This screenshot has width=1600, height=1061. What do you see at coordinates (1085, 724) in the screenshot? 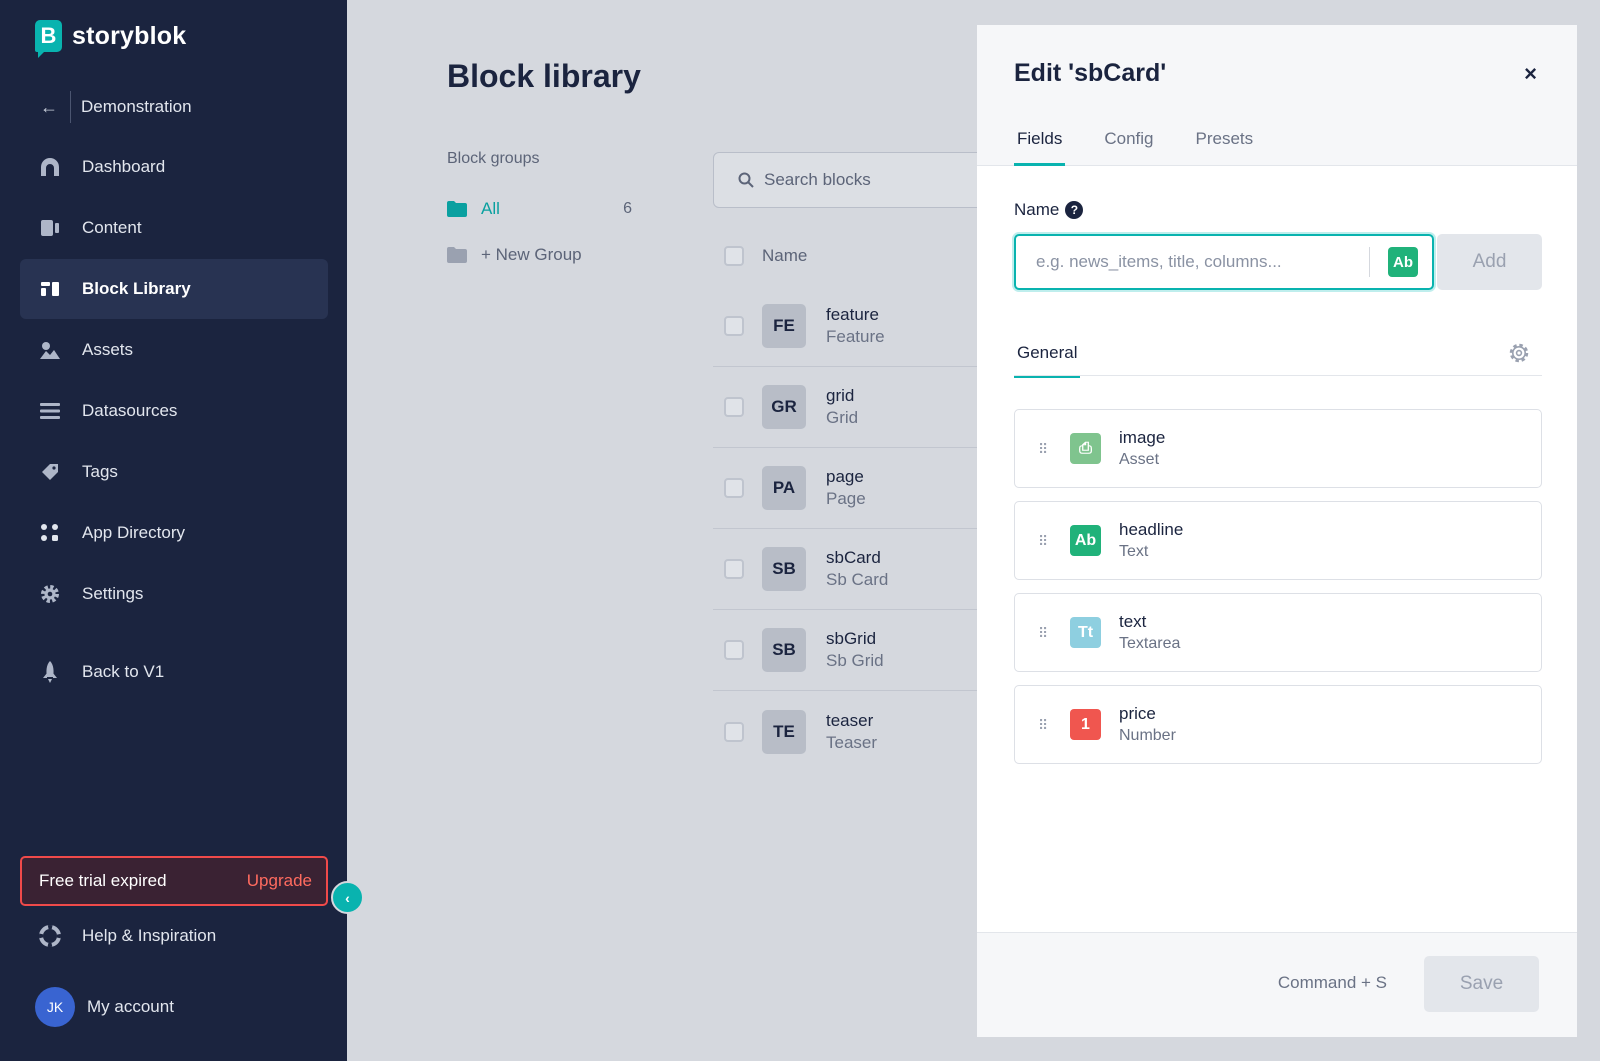
I see `number-type-icon: 1` at bounding box center [1085, 724].